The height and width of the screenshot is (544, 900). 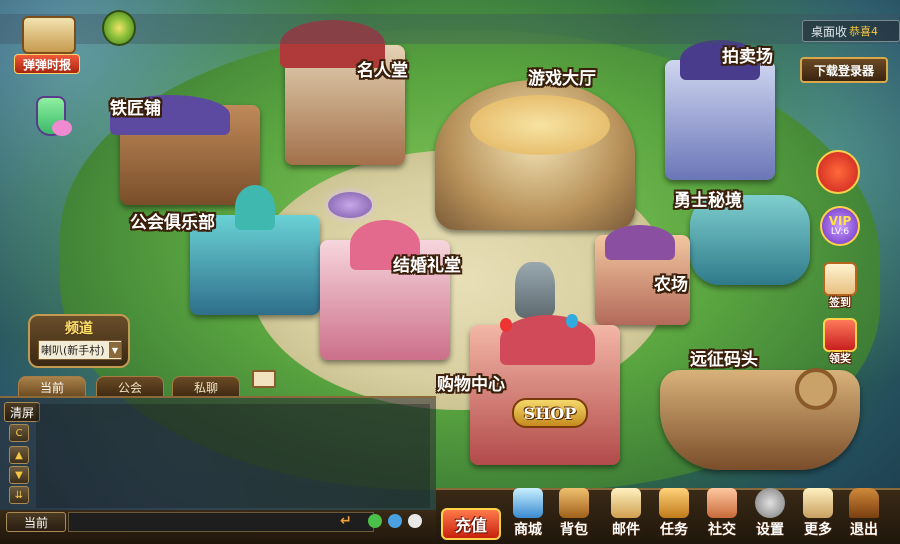 I want to click on menu-mall-label: 商城, so click(x=528, y=530).